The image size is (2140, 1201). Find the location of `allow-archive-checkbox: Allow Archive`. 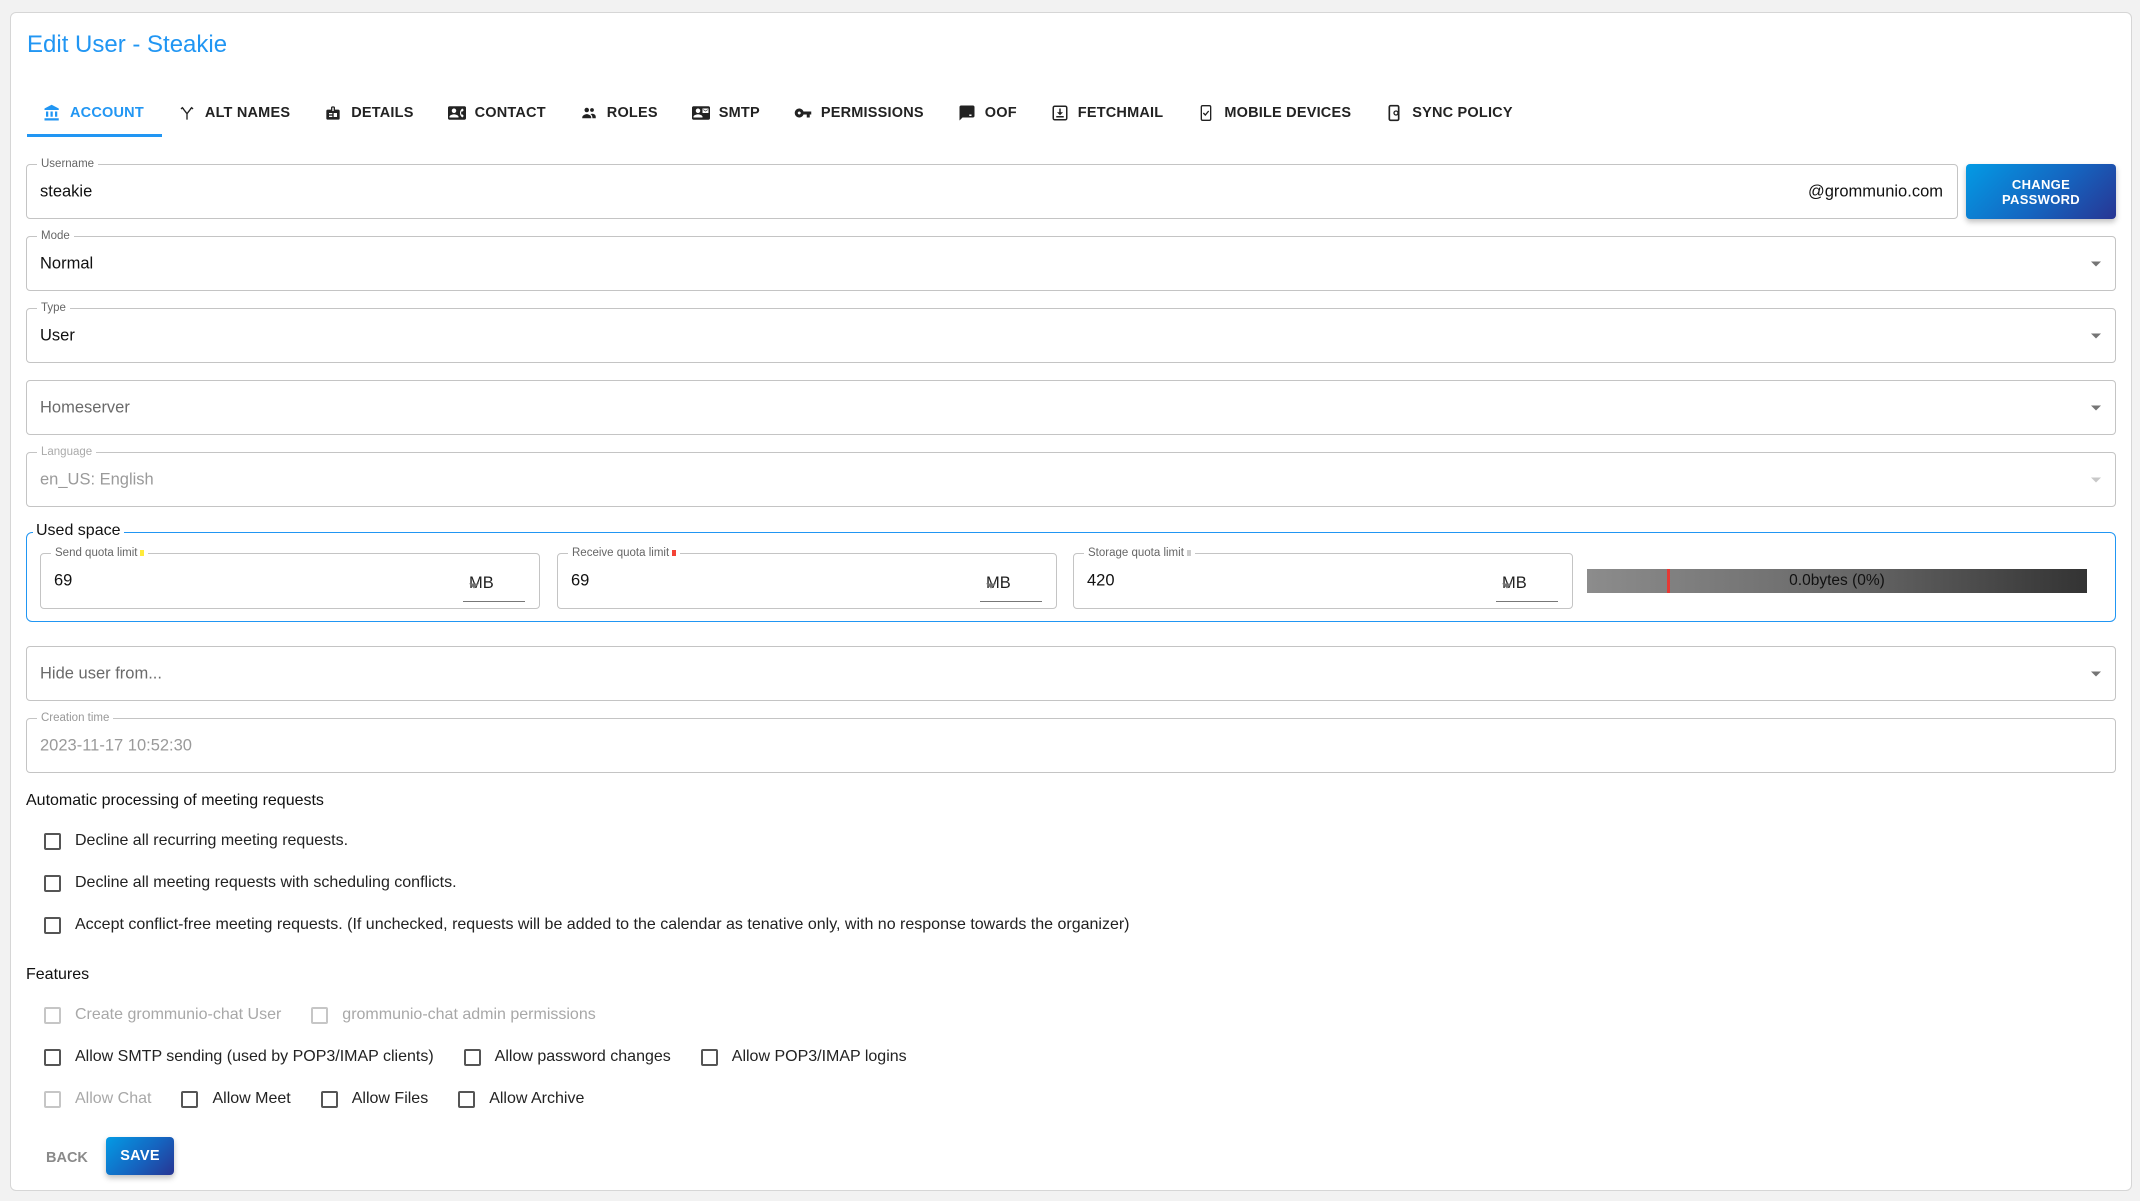

allow-archive-checkbox: Allow Archive is located at coordinates (514, 1099).